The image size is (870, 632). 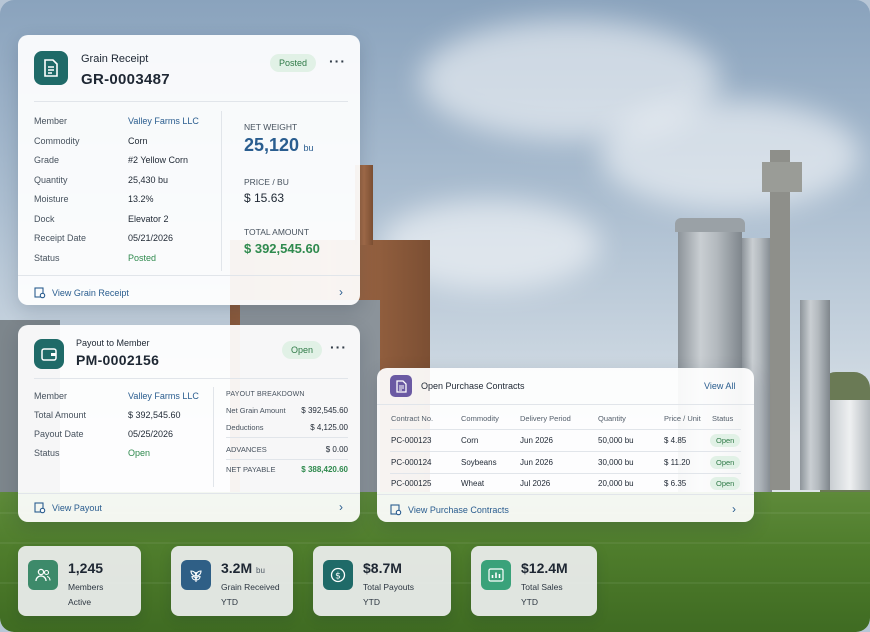 What do you see at coordinates (94, 199) in the screenshot?
I see `field-row: Moisture 13.2%` at bounding box center [94, 199].